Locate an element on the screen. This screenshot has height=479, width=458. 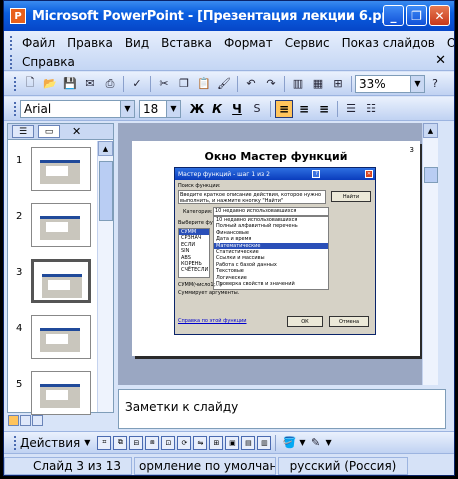
menu-window: Окно is located at coordinates (447, 43).